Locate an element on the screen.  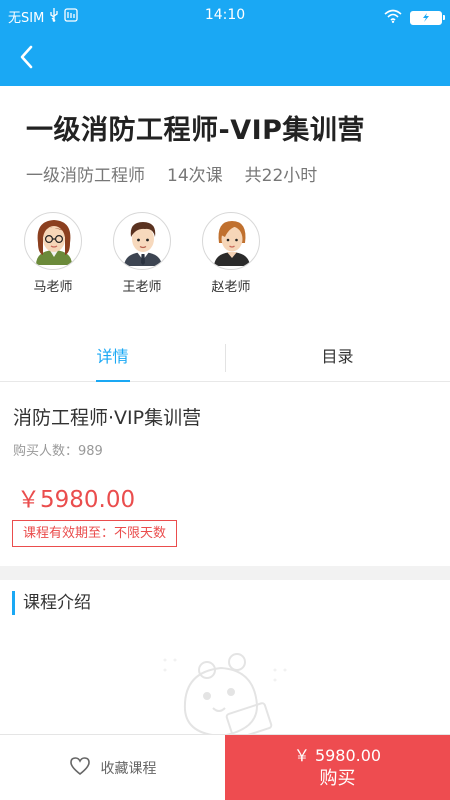
tab-bar: 详情 目录 is located at coordinates (225, 359).